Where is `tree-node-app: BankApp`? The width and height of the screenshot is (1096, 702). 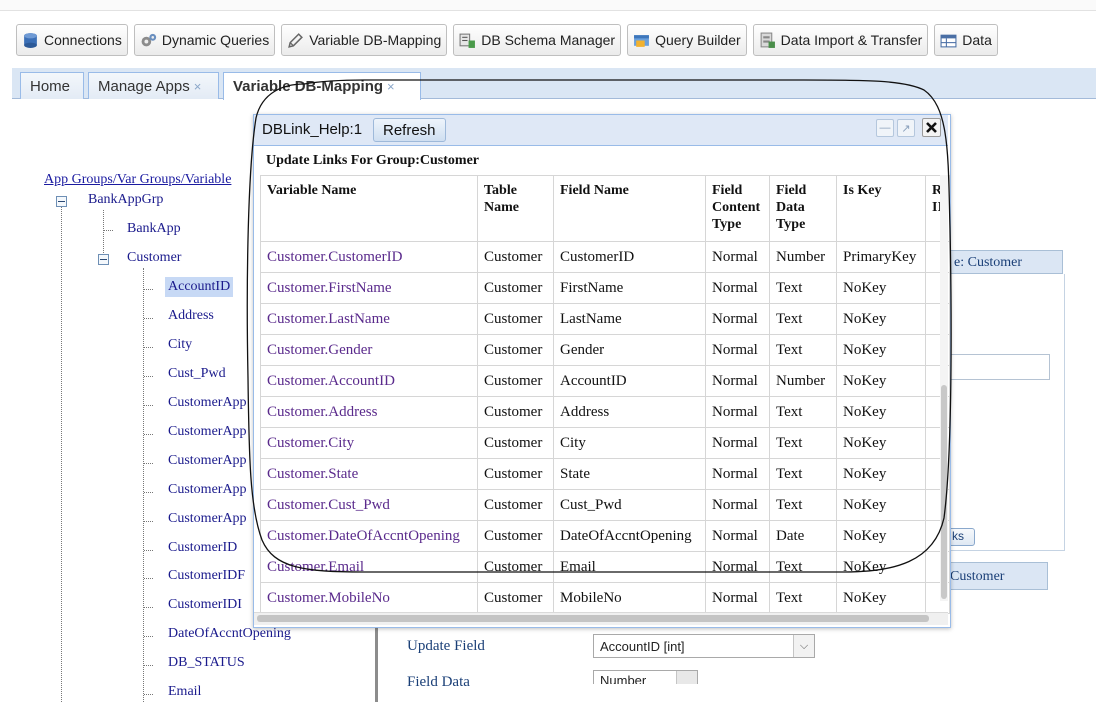 tree-node-app: BankApp is located at coordinates (154, 229).